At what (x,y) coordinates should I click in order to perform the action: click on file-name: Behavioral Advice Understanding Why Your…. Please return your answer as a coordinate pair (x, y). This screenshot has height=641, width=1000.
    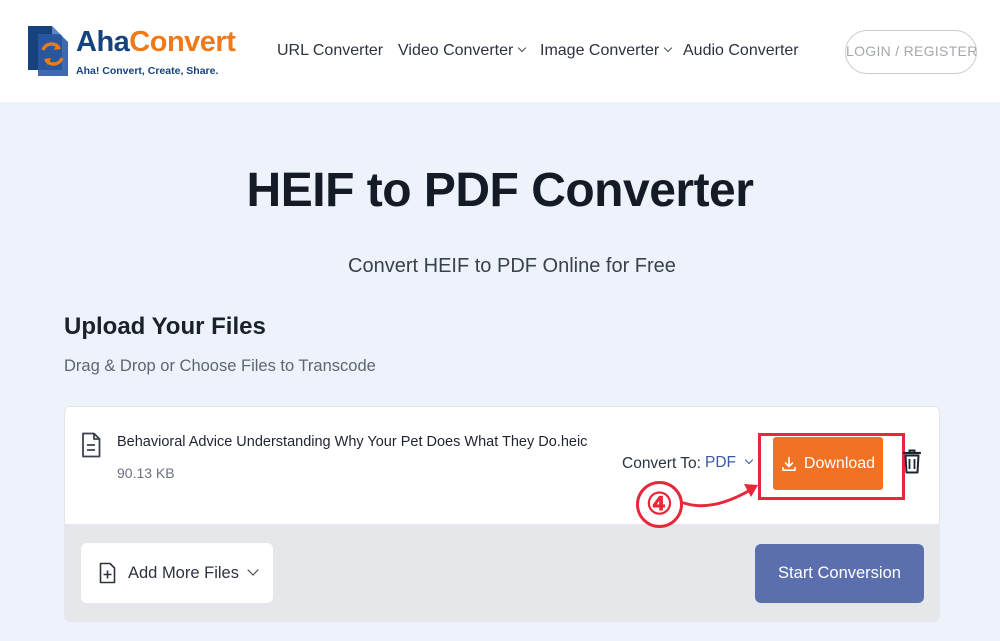
    Looking at the image, I should click on (352, 442).